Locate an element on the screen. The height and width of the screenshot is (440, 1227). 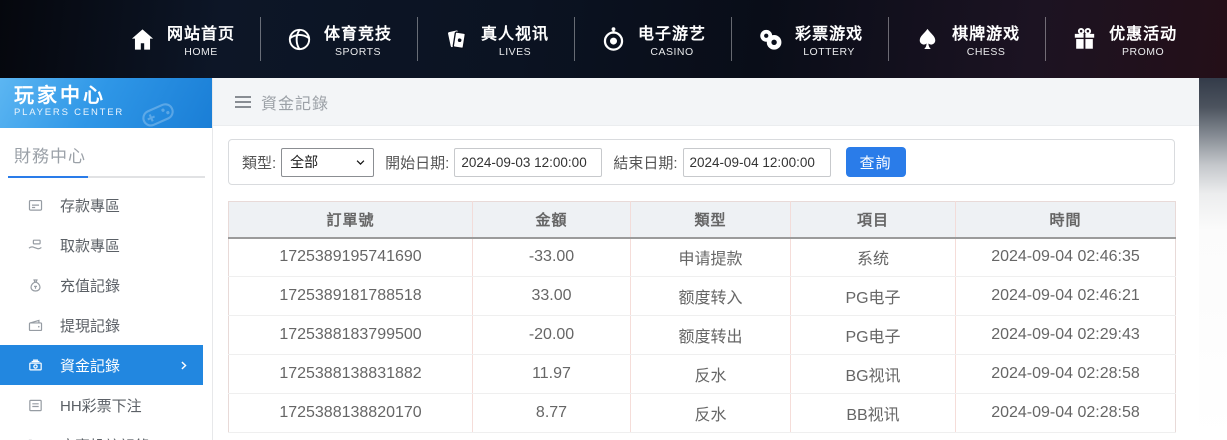
sidebar-item-5: 資金記錄 is located at coordinates (101, 365).